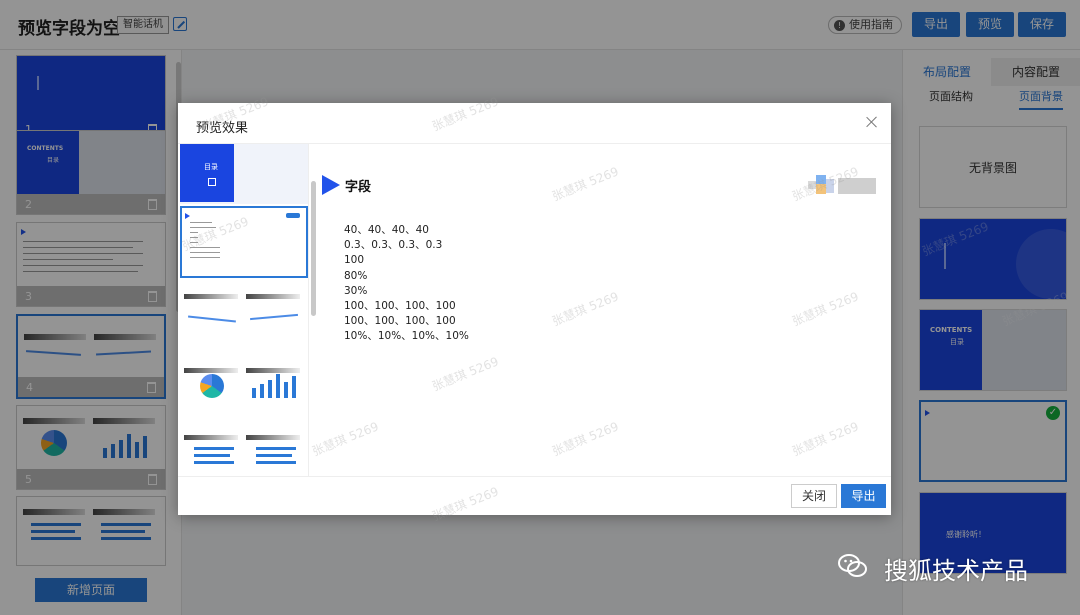 This screenshot has height=615, width=1080. What do you see at coordinates (393, 245) in the screenshot?
I see `content-line: 0.3、0.3、0.3、0.3` at bounding box center [393, 245].